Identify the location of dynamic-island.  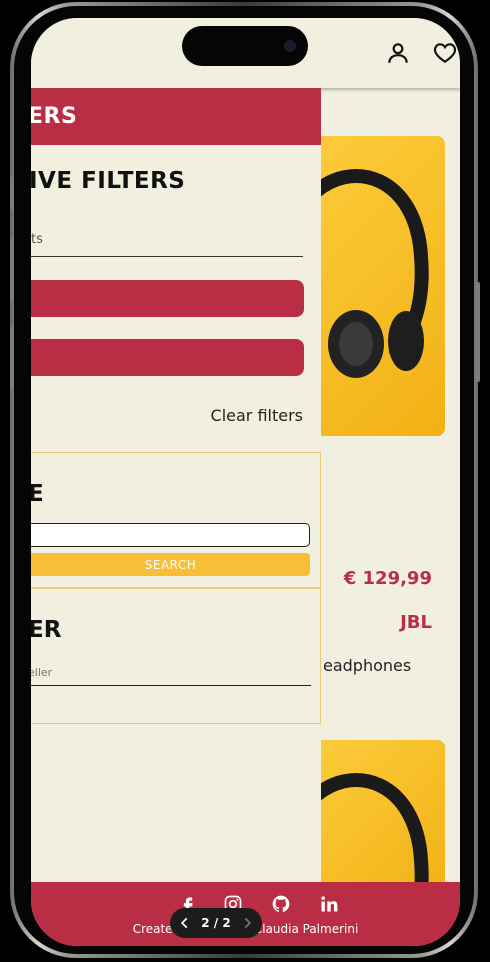
(245, 46).